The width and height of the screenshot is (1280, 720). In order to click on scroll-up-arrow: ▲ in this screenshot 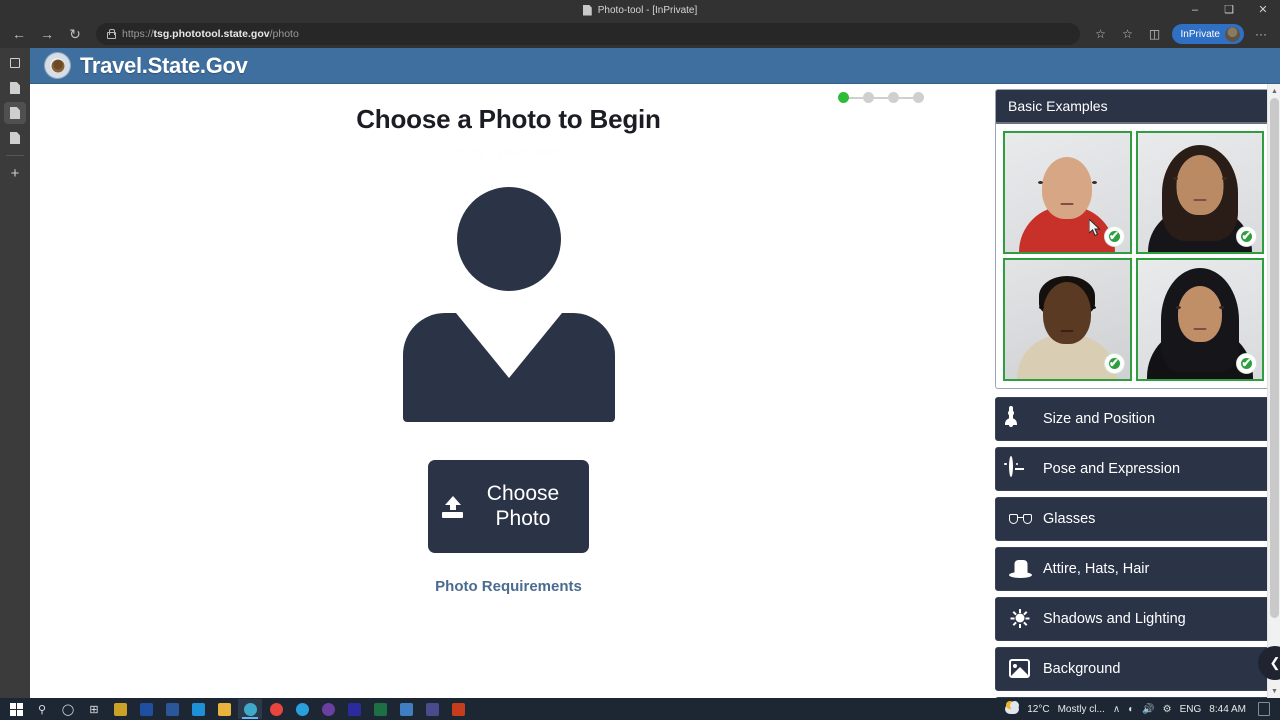, I will do `click(1274, 91)`.